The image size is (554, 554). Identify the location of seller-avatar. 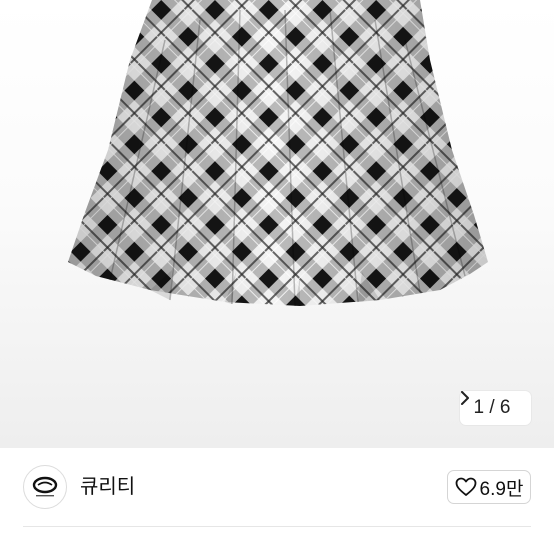
(45, 487).